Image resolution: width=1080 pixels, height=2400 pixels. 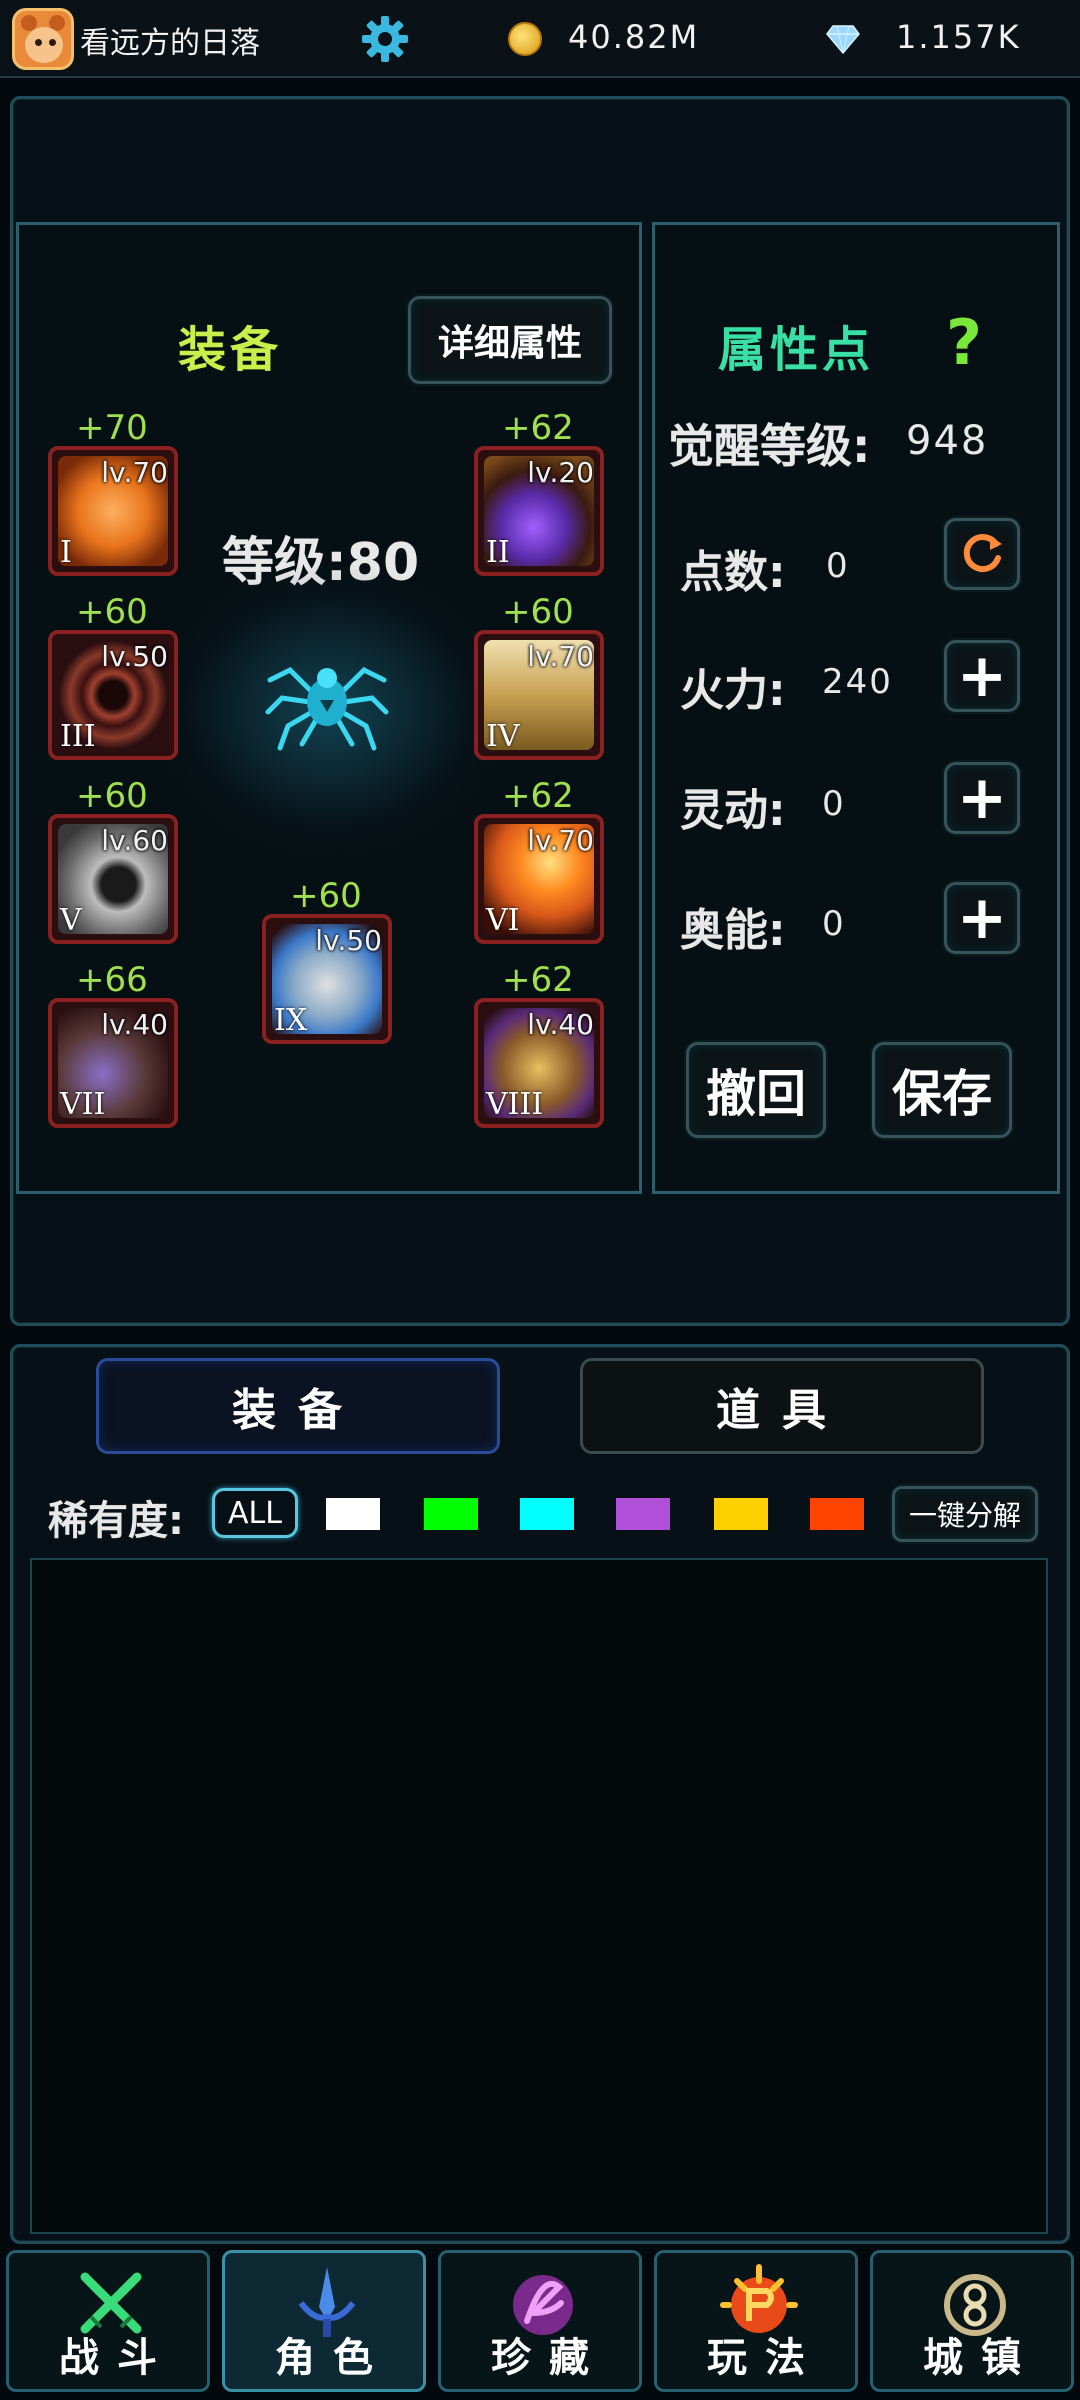 I want to click on equipment-slot-9: lv.50 IX, so click(x=327, y=979).